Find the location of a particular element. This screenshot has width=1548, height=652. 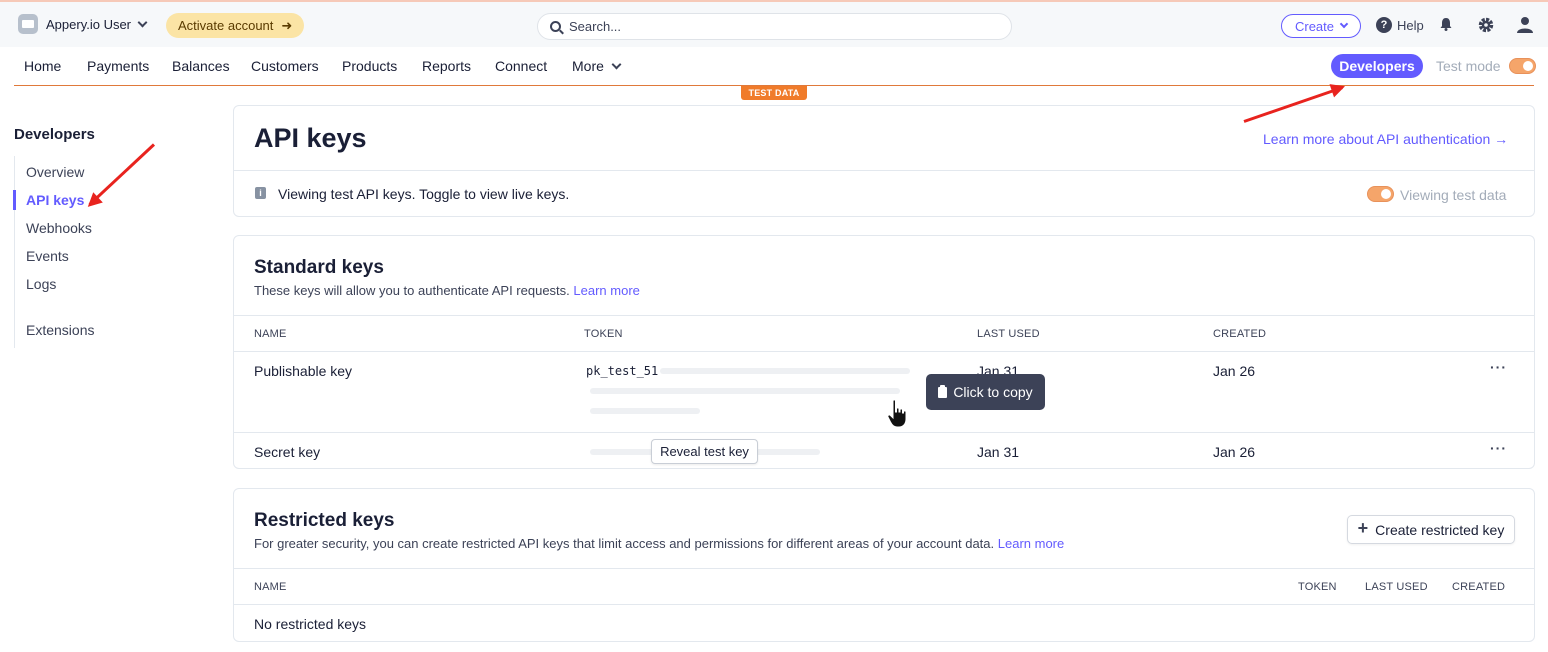

nav-more-label: More is located at coordinates (588, 66).